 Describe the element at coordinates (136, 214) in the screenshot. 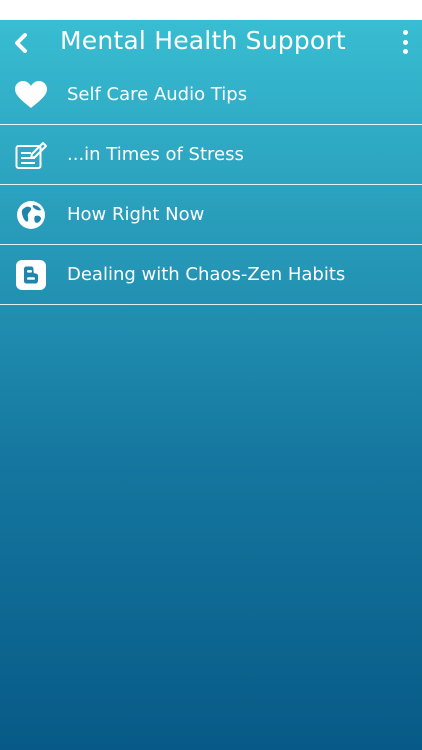

I see `menu-item-label: How Right Now` at that location.